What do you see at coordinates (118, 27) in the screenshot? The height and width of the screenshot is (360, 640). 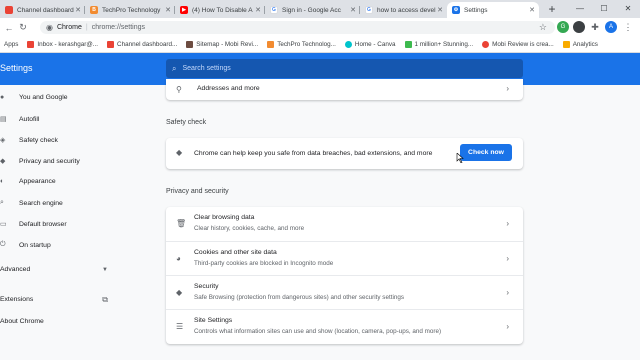 I see `url-text: chrome://settings` at bounding box center [118, 27].